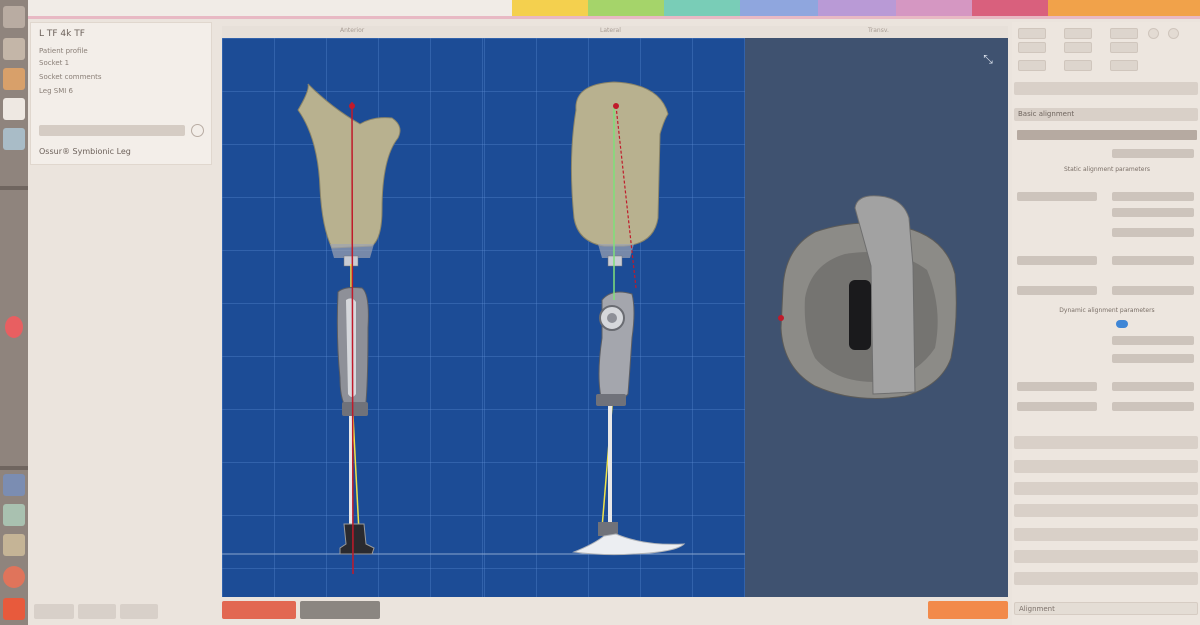 The height and width of the screenshot is (625, 1200). What do you see at coordinates (14, 79) in the screenshot?
I see `avatar-icon` at bounding box center [14, 79].